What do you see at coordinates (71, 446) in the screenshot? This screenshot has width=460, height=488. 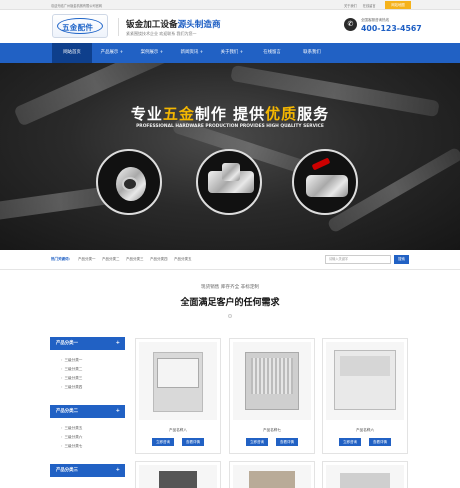 I see `category-item: 三级分类七` at bounding box center [71, 446].